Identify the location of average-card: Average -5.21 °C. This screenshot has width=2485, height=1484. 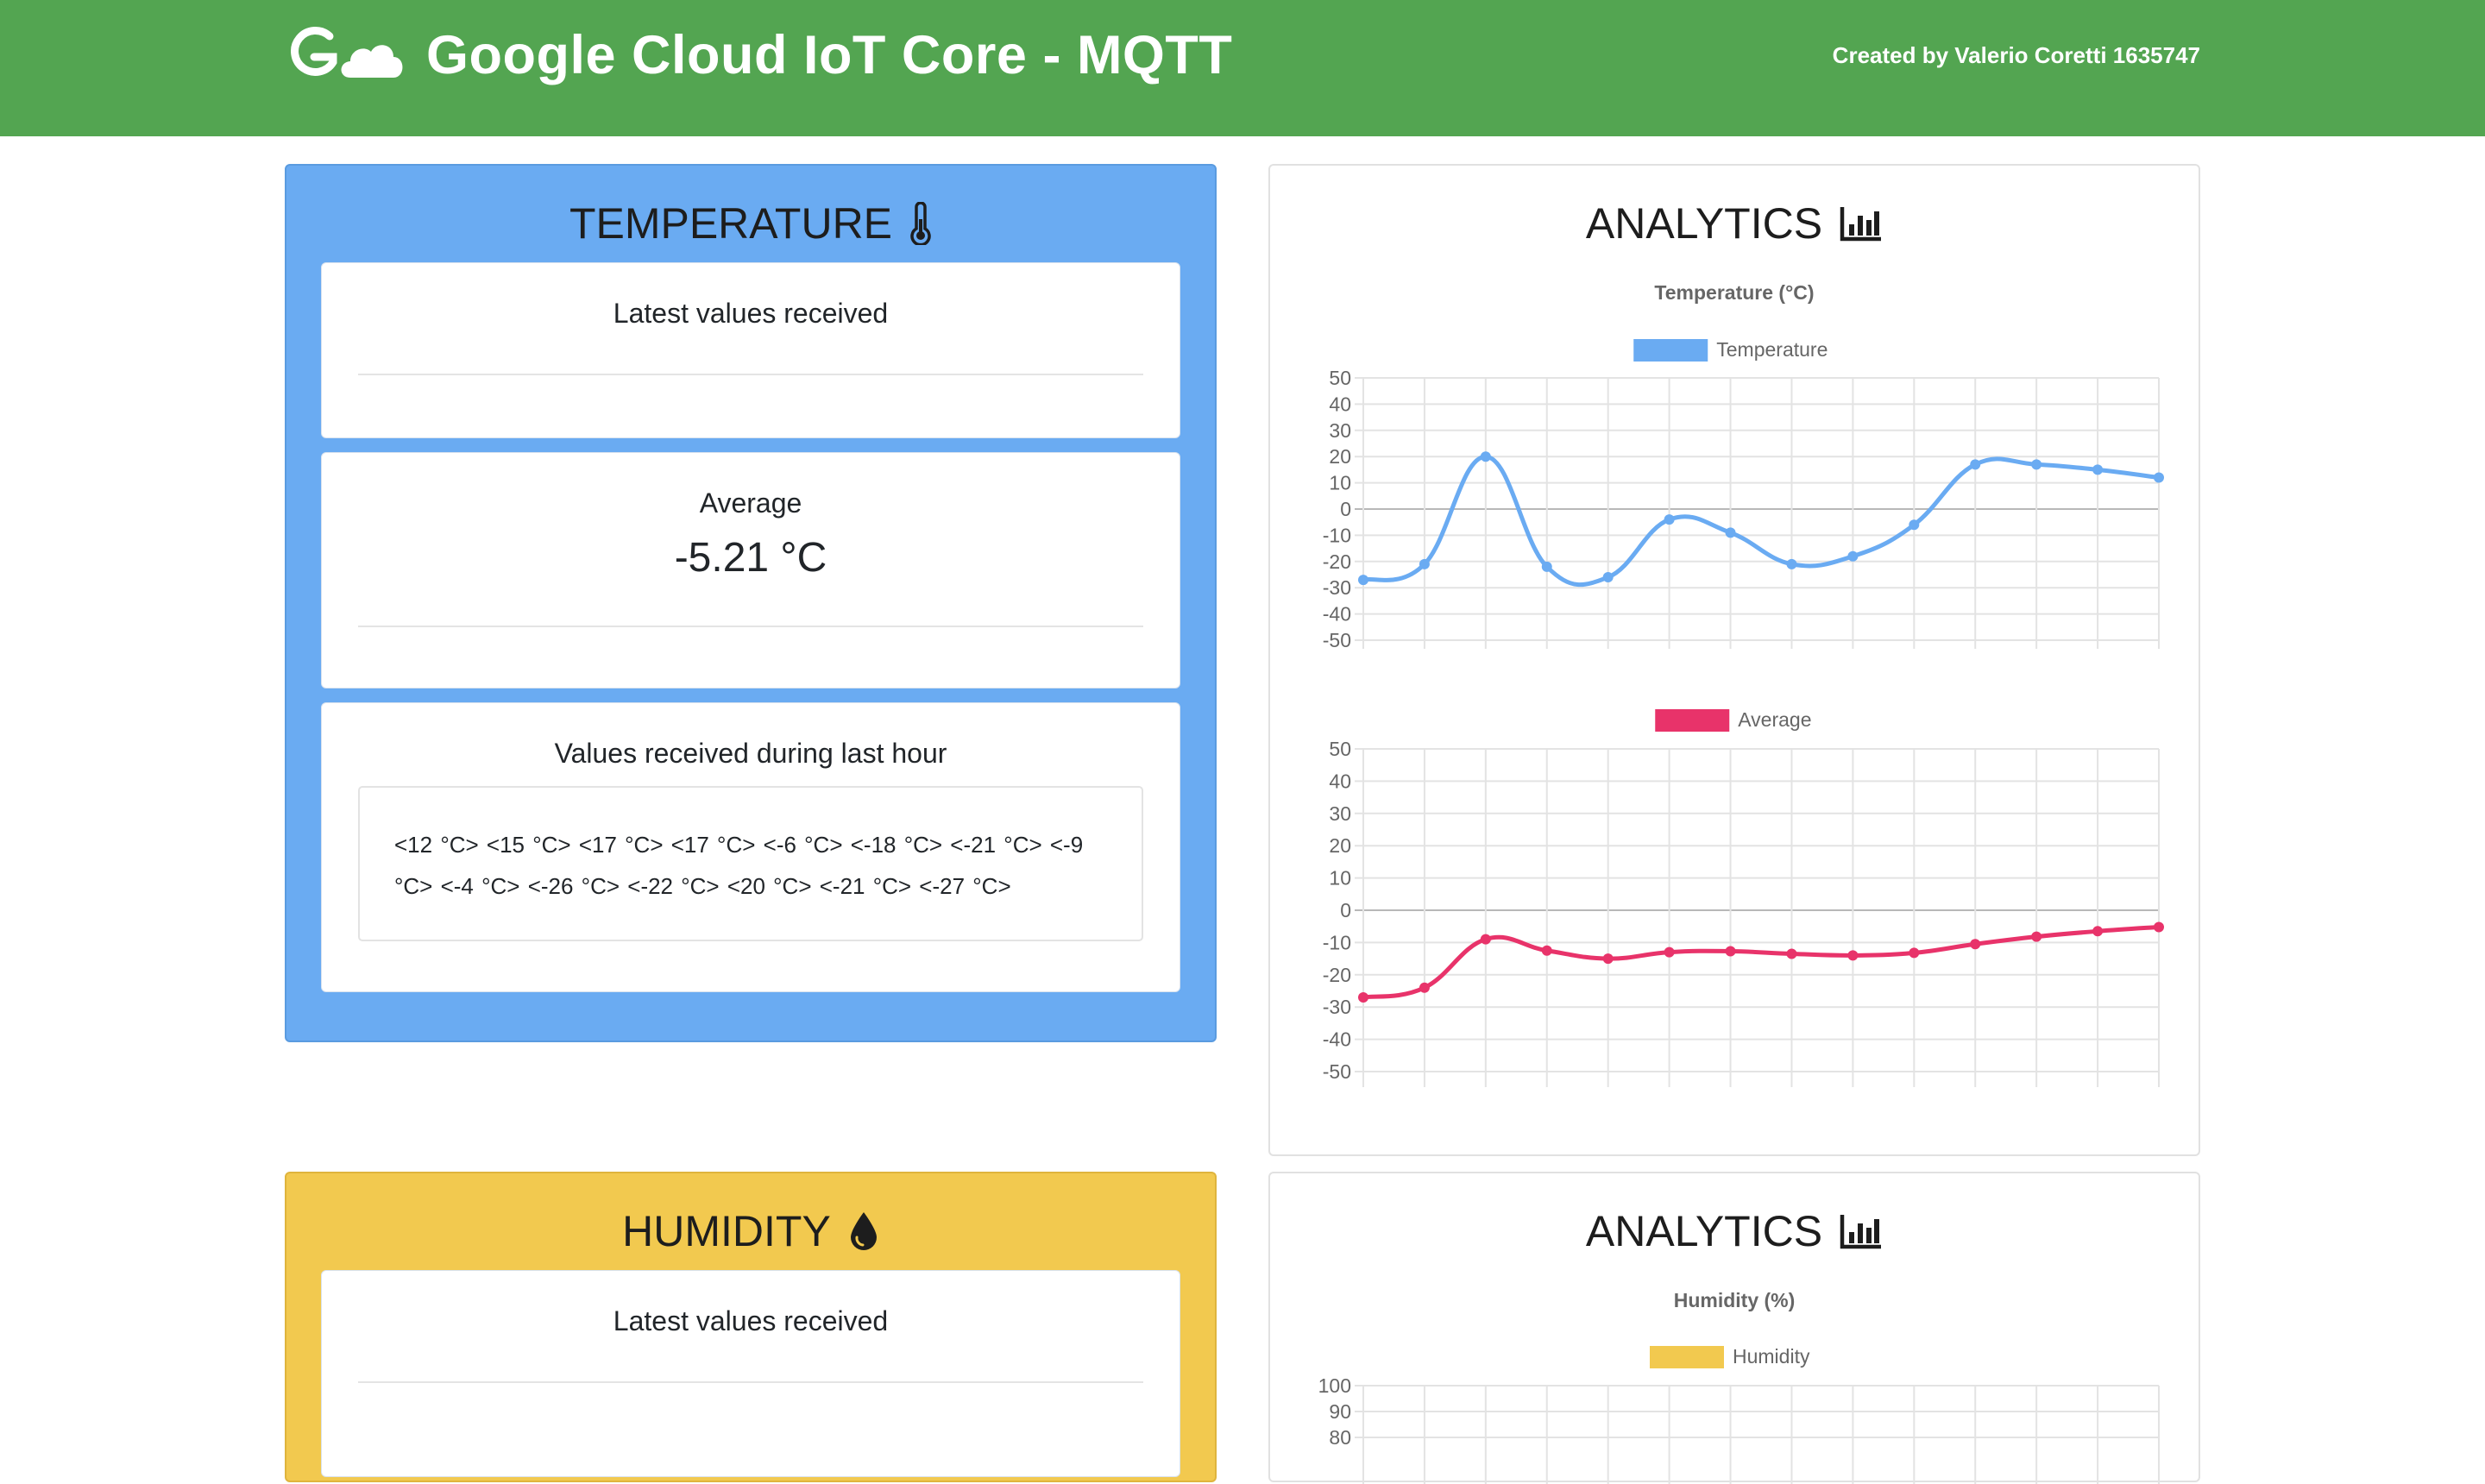
(750, 570).